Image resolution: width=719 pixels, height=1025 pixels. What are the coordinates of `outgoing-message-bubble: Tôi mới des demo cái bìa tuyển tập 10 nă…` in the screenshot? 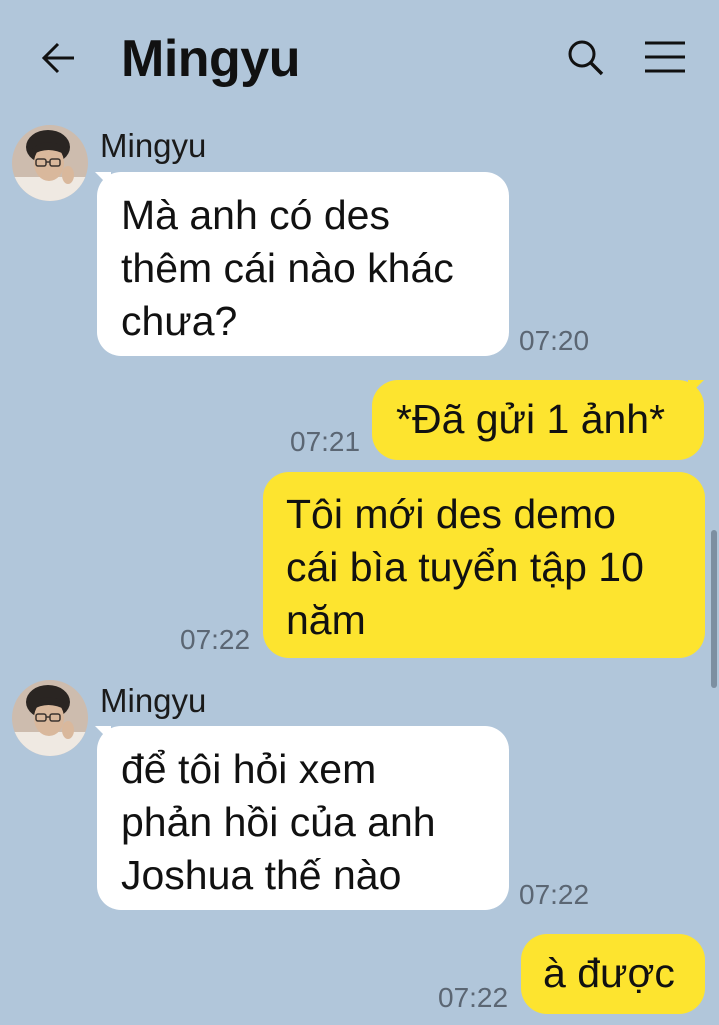 It's located at (484, 565).